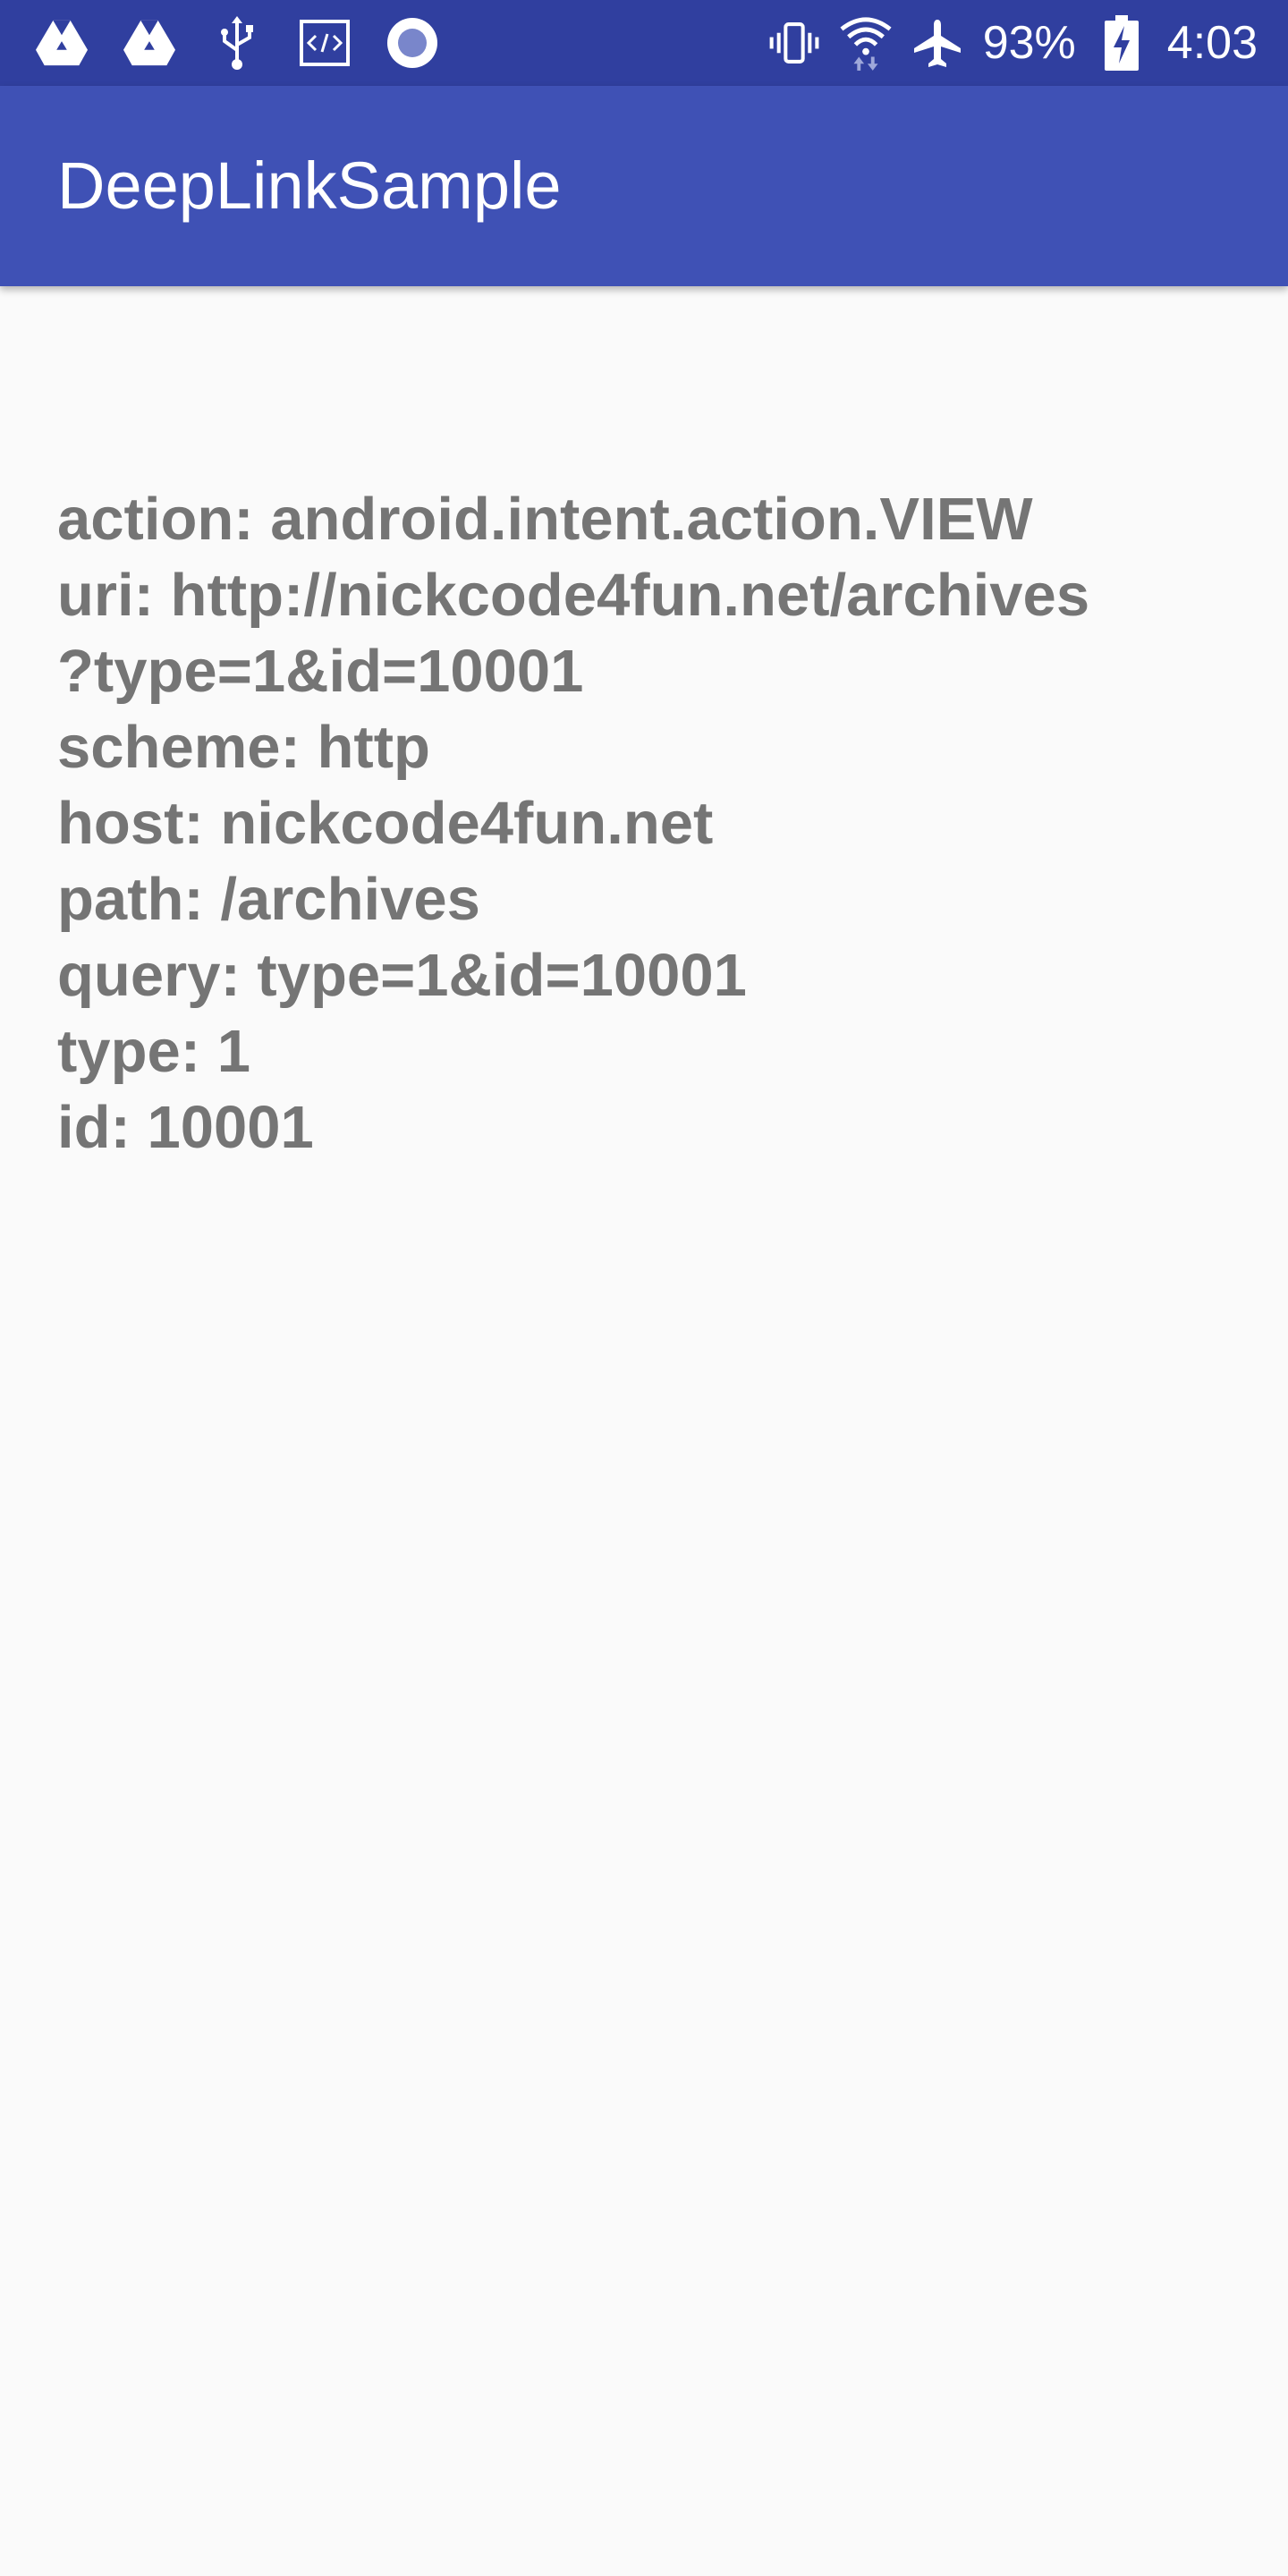  What do you see at coordinates (402, 975) in the screenshot?
I see `intent-query-line: query: type=1&id=10001` at bounding box center [402, 975].